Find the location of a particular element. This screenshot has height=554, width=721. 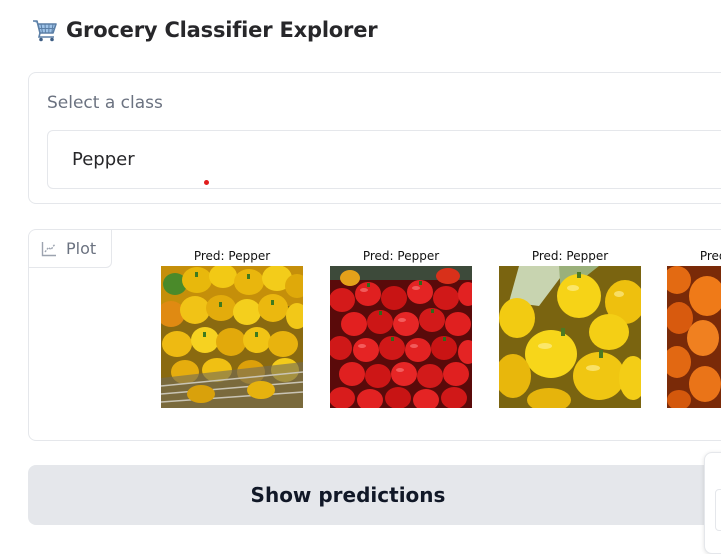

cursor-indicator is located at coordinates (206, 182).